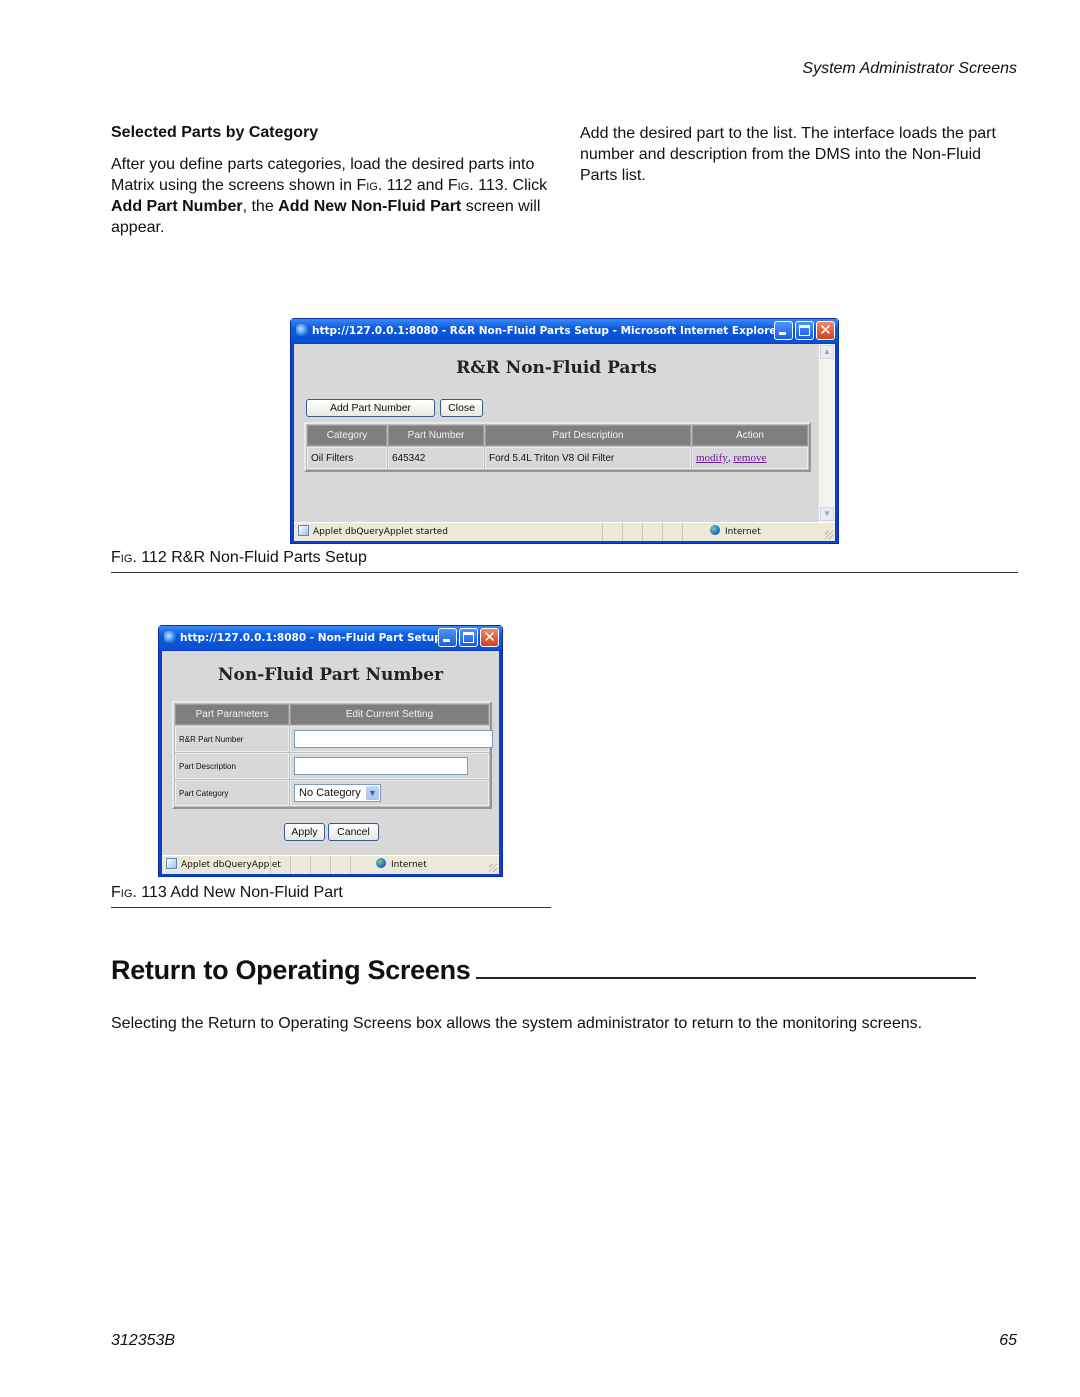 Image resolution: width=1080 pixels, height=1397 pixels. I want to click on add-part-number-button: Add Part Number, so click(370, 408).